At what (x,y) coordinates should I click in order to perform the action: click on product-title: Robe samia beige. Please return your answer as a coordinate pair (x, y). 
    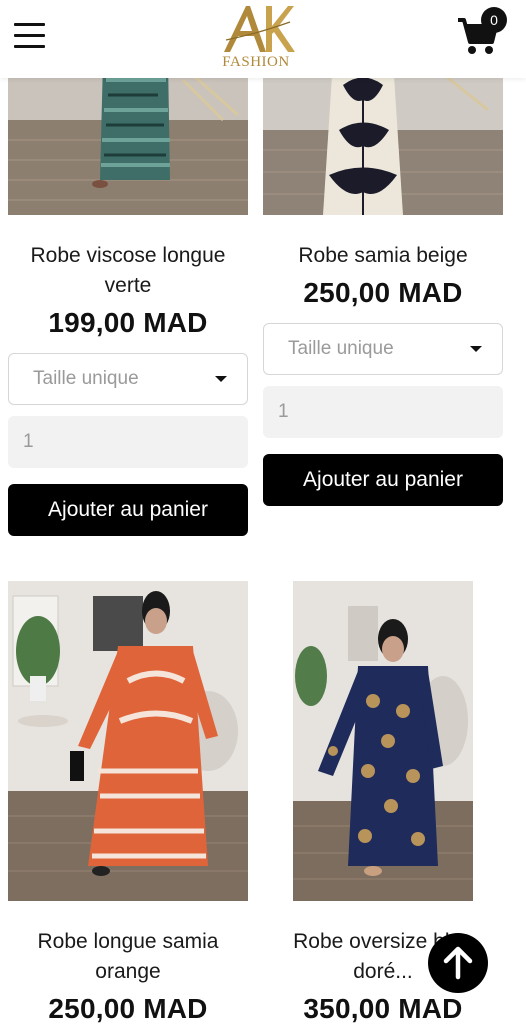
    Looking at the image, I should click on (383, 256).